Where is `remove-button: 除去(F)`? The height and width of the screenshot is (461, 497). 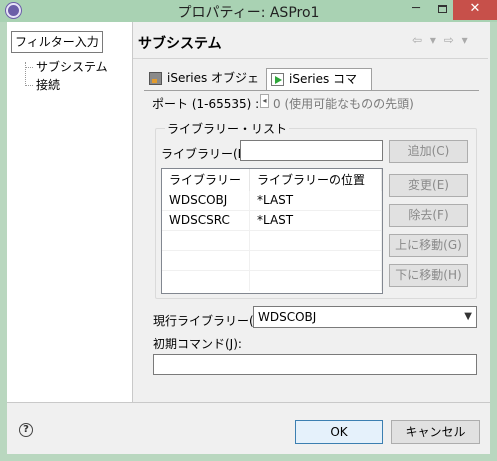 remove-button: 除去(F) is located at coordinates (428, 215).